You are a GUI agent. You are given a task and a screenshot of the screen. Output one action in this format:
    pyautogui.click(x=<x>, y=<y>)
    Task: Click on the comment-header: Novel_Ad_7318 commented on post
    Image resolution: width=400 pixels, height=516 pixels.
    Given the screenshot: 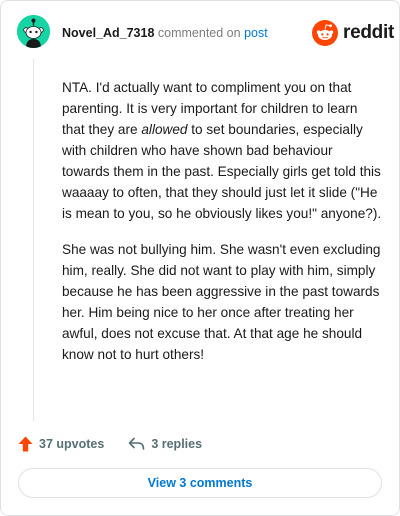 What is the action you would take?
    pyautogui.click(x=165, y=33)
    